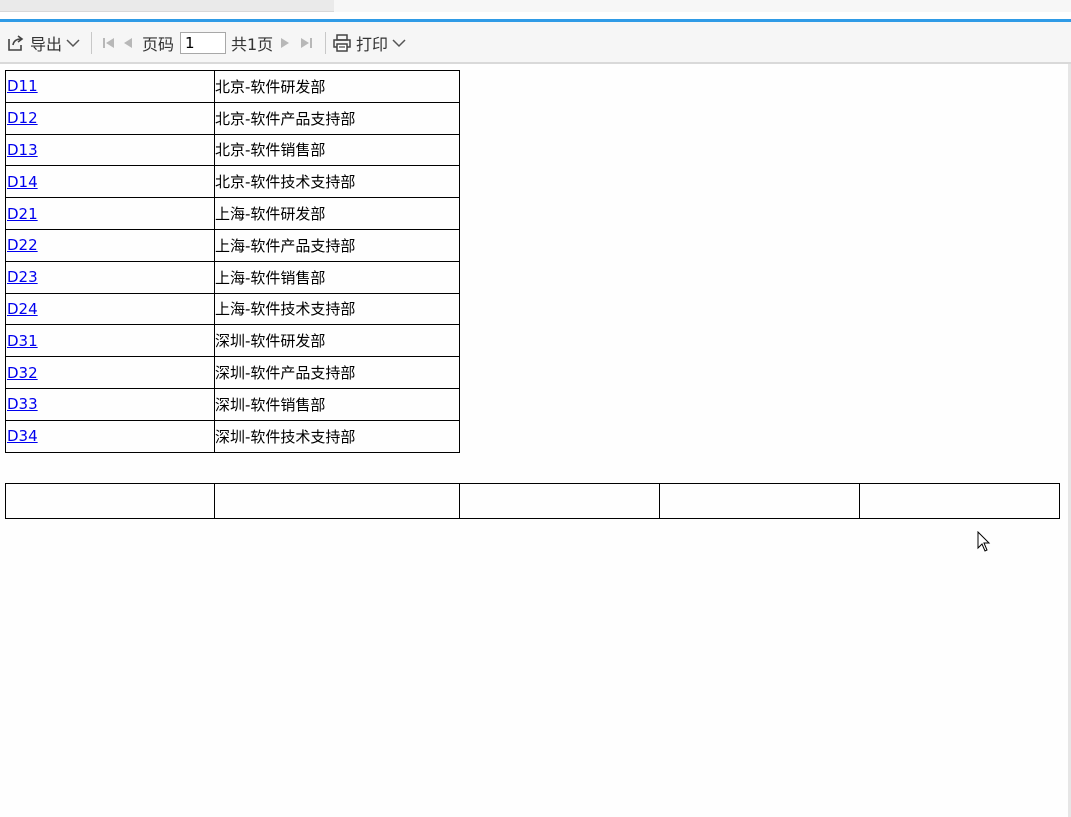  Describe the element at coordinates (22, 436) in the screenshot. I see `department-code-link: D34` at that location.